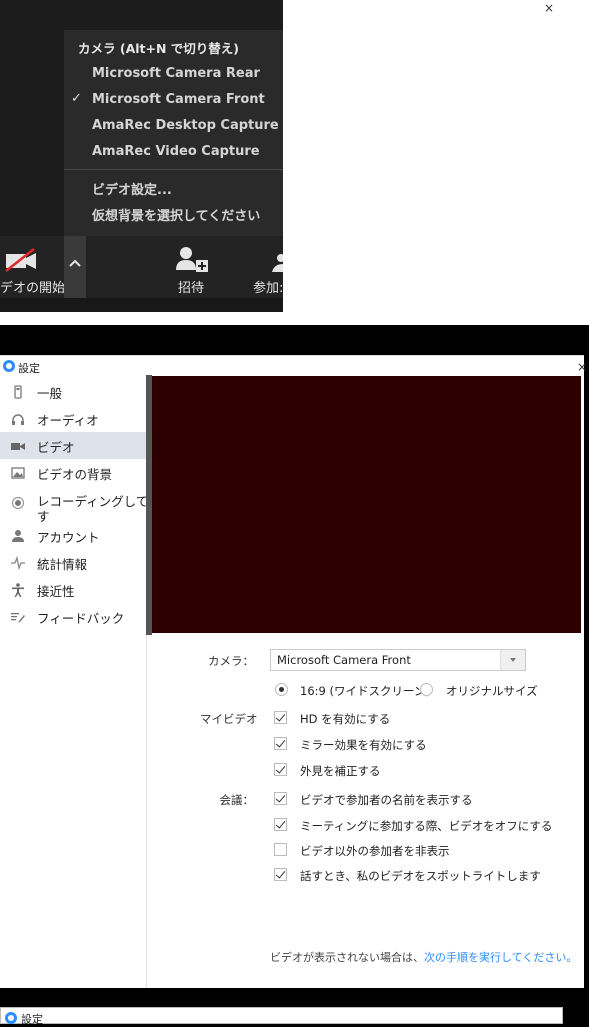  What do you see at coordinates (340, 771) in the screenshot?
I see `touch-up-label: 外見を補正する` at bounding box center [340, 771].